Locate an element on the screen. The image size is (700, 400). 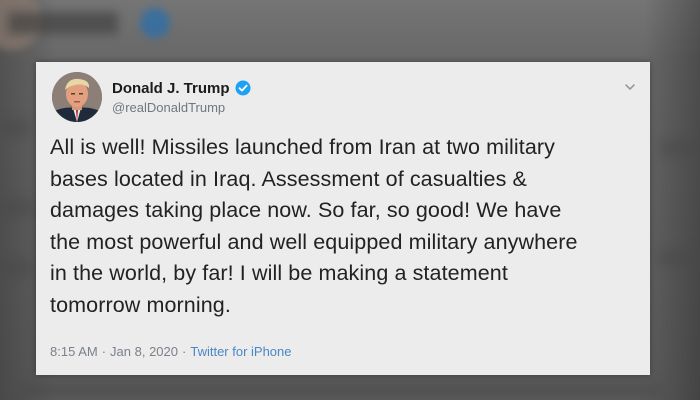
tweet-author: Donald J. Trump @realDonaldTrump is located at coordinates (181, 96).